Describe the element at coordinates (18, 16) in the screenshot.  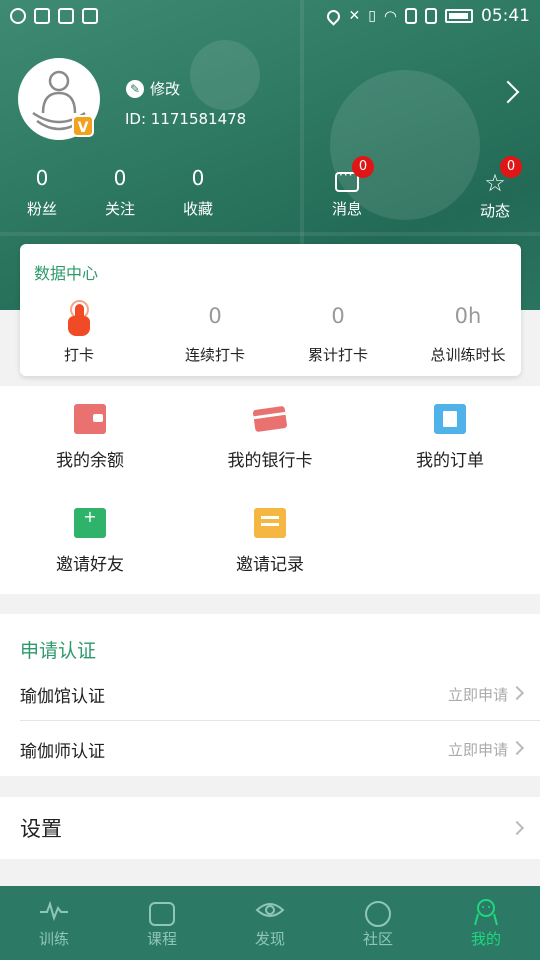
I see `speedometer-icon` at that location.